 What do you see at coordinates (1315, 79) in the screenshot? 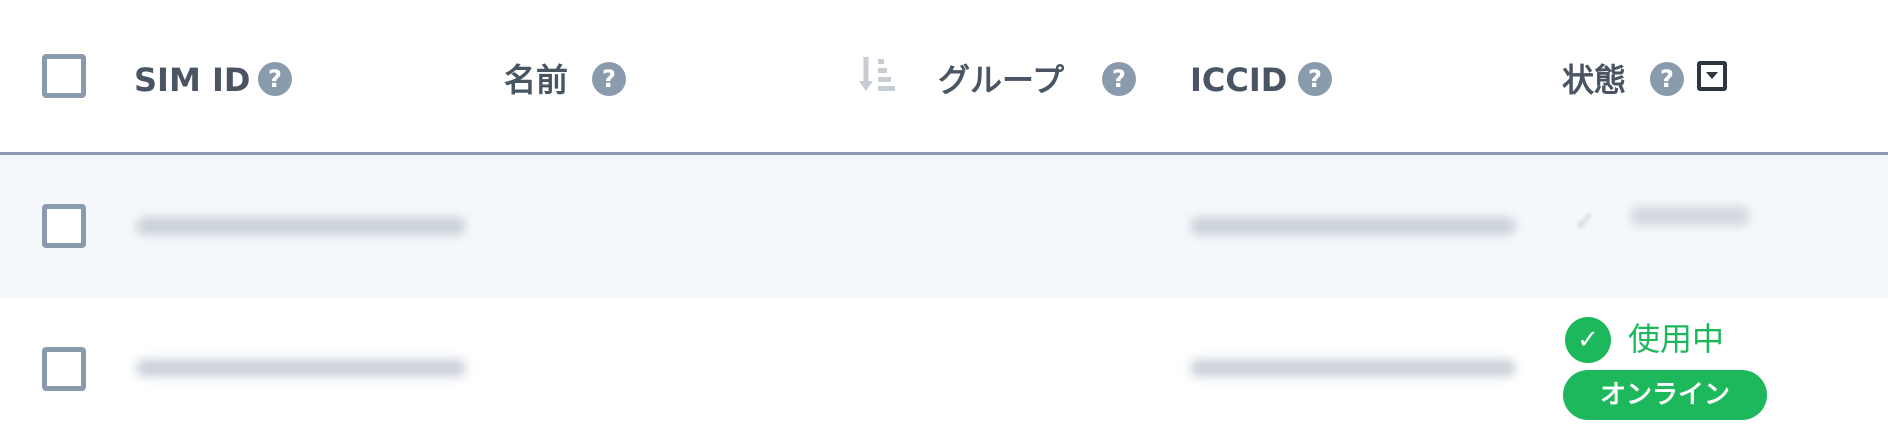
I see `iccid-help-icon: ?` at bounding box center [1315, 79].